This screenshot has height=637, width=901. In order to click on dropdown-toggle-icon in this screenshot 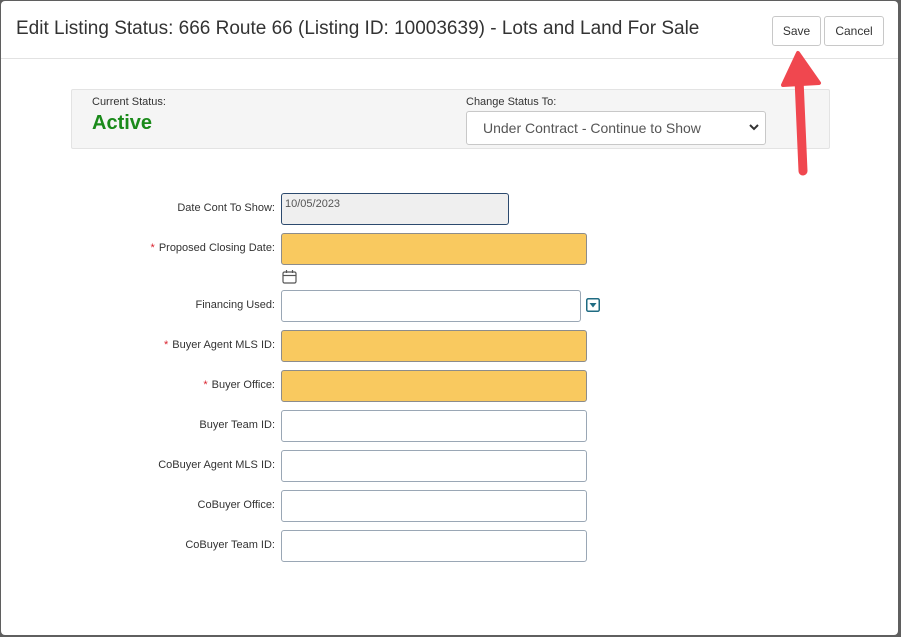, I will do `click(593, 305)`.